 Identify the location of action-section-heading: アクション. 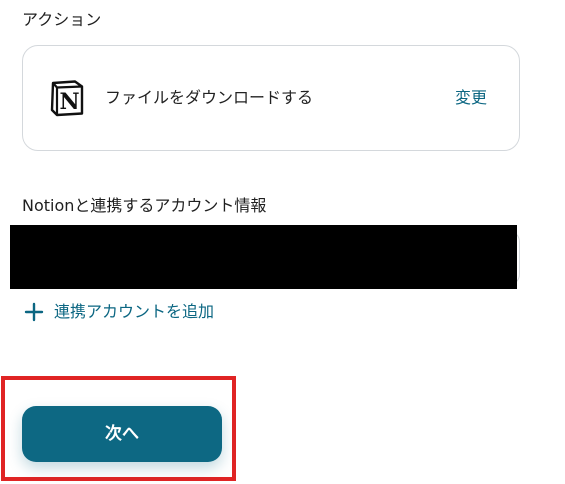
(62, 19).